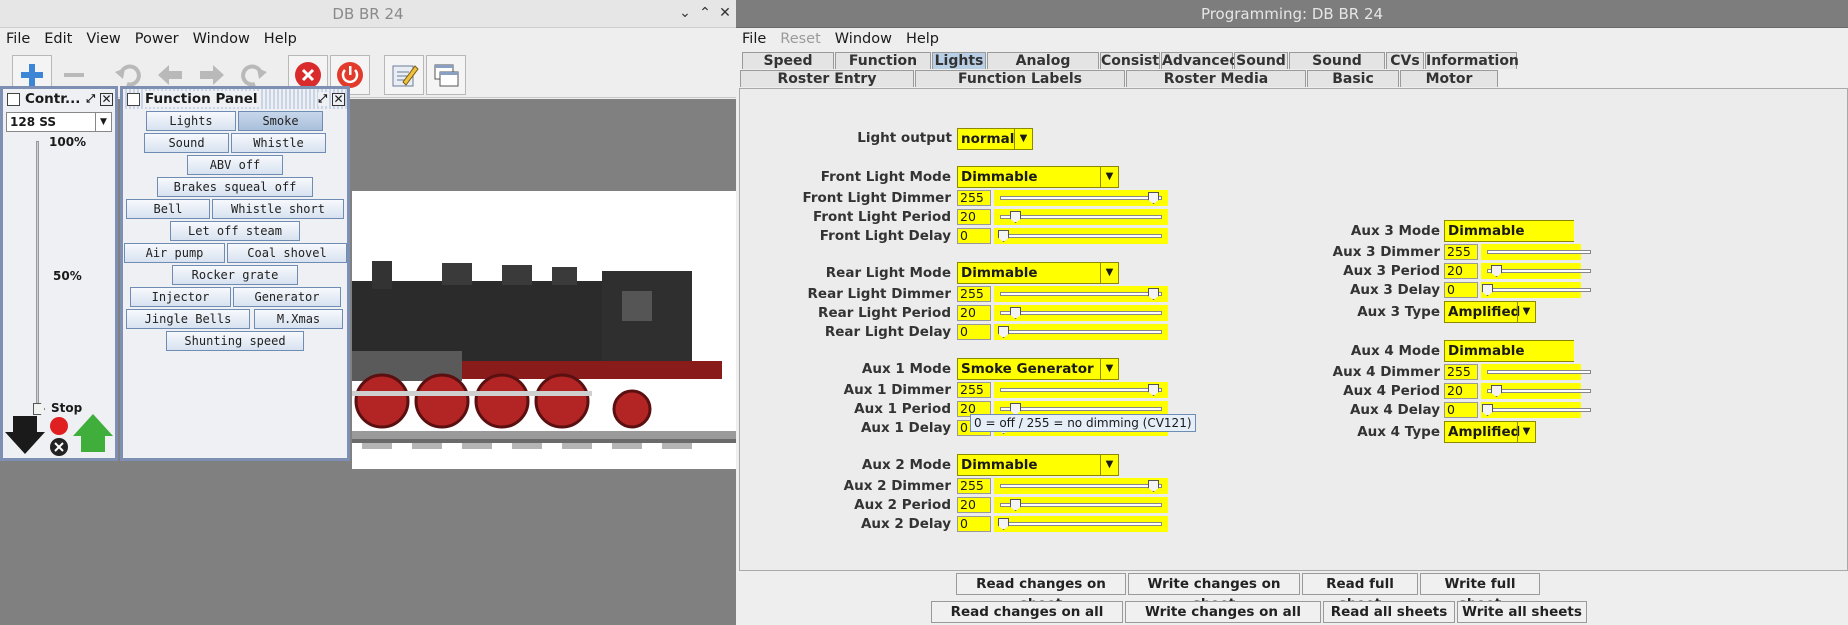 The image size is (1848, 625). What do you see at coordinates (446, 74) in the screenshot?
I see `windows-icon` at bounding box center [446, 74].